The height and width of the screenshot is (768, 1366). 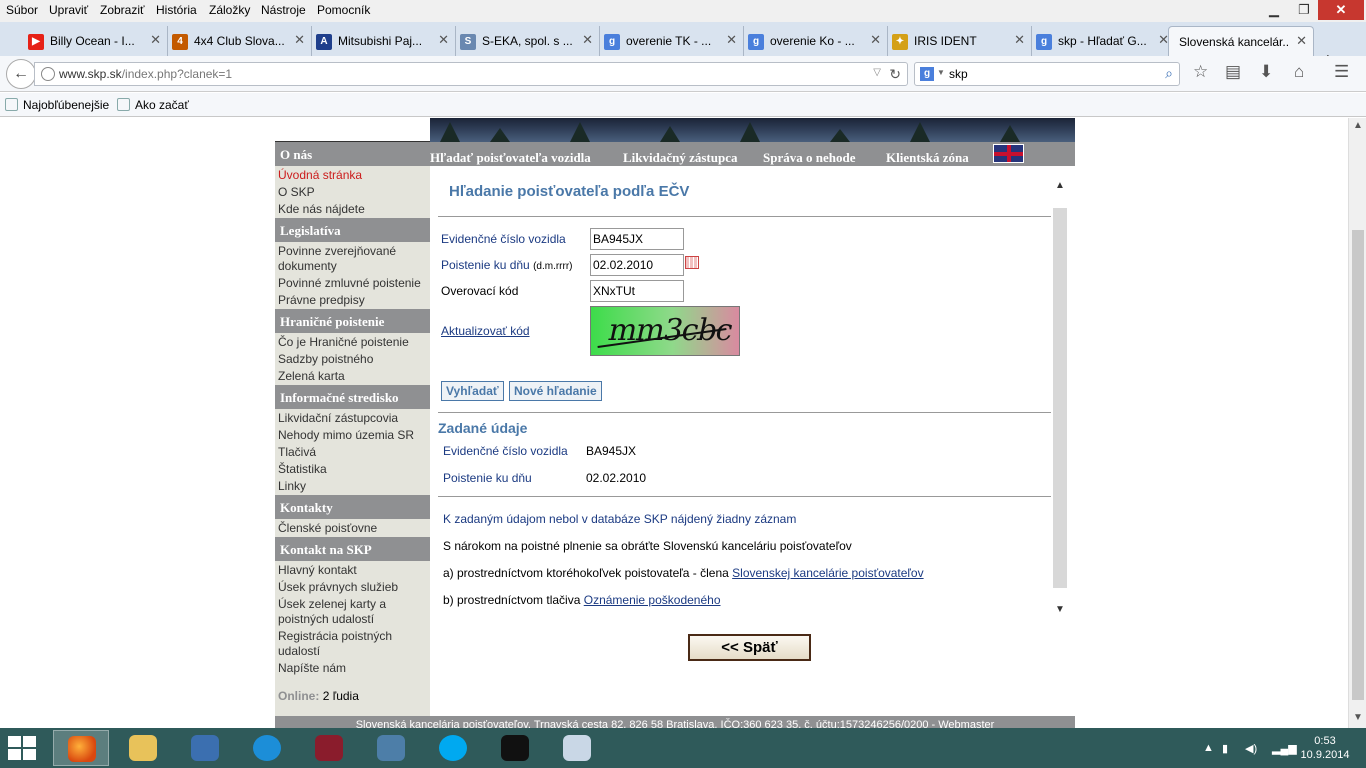 What do you see at coordinates (1047, 74) in the screenshot?
I see `search-bar: g ▼ skp ⌕` at bounding box center [1047, 74].